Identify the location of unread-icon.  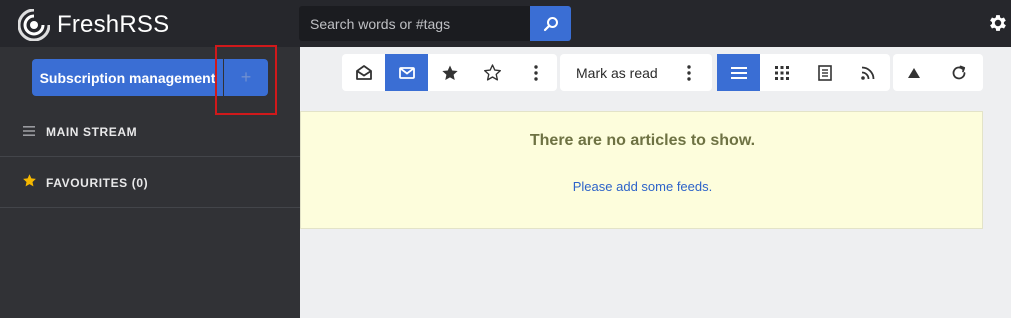
(406, 72).